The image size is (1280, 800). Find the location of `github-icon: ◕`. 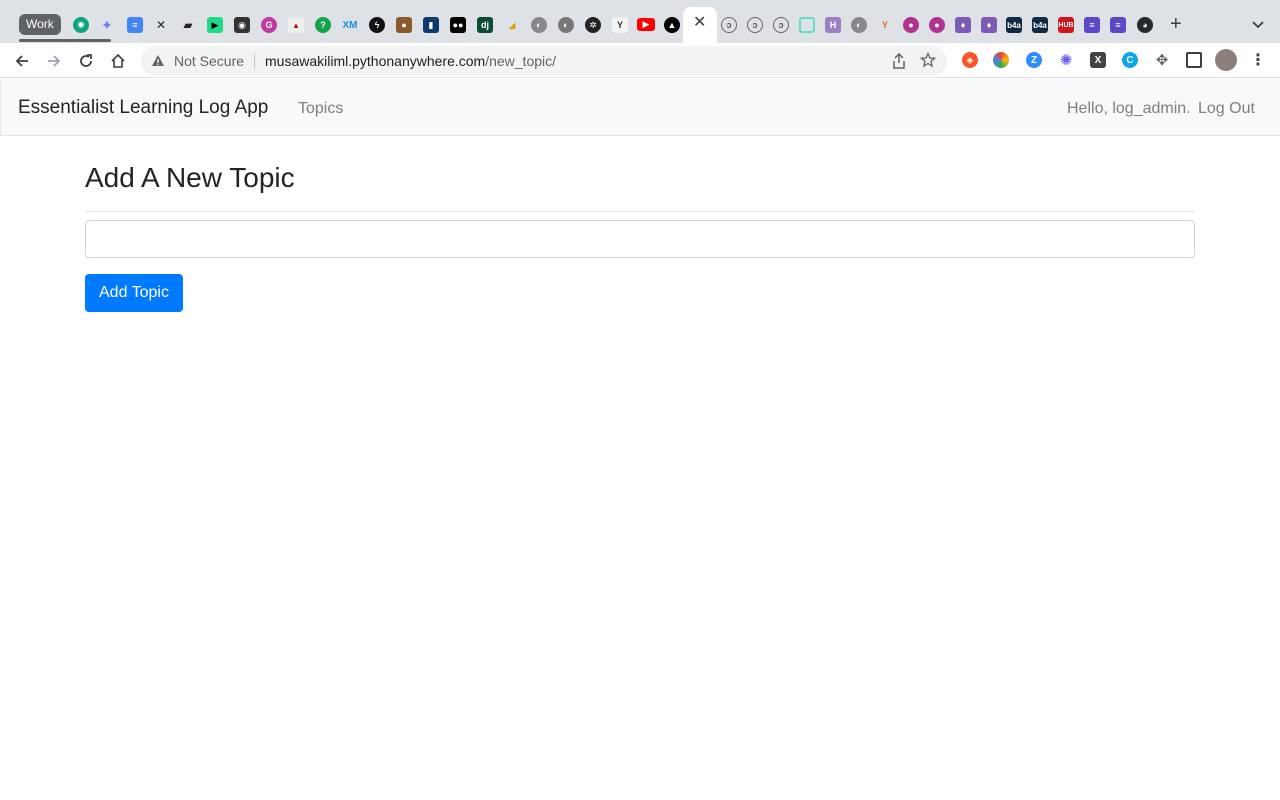

github-icon: ◕ is located at coordinates (1145, 25).